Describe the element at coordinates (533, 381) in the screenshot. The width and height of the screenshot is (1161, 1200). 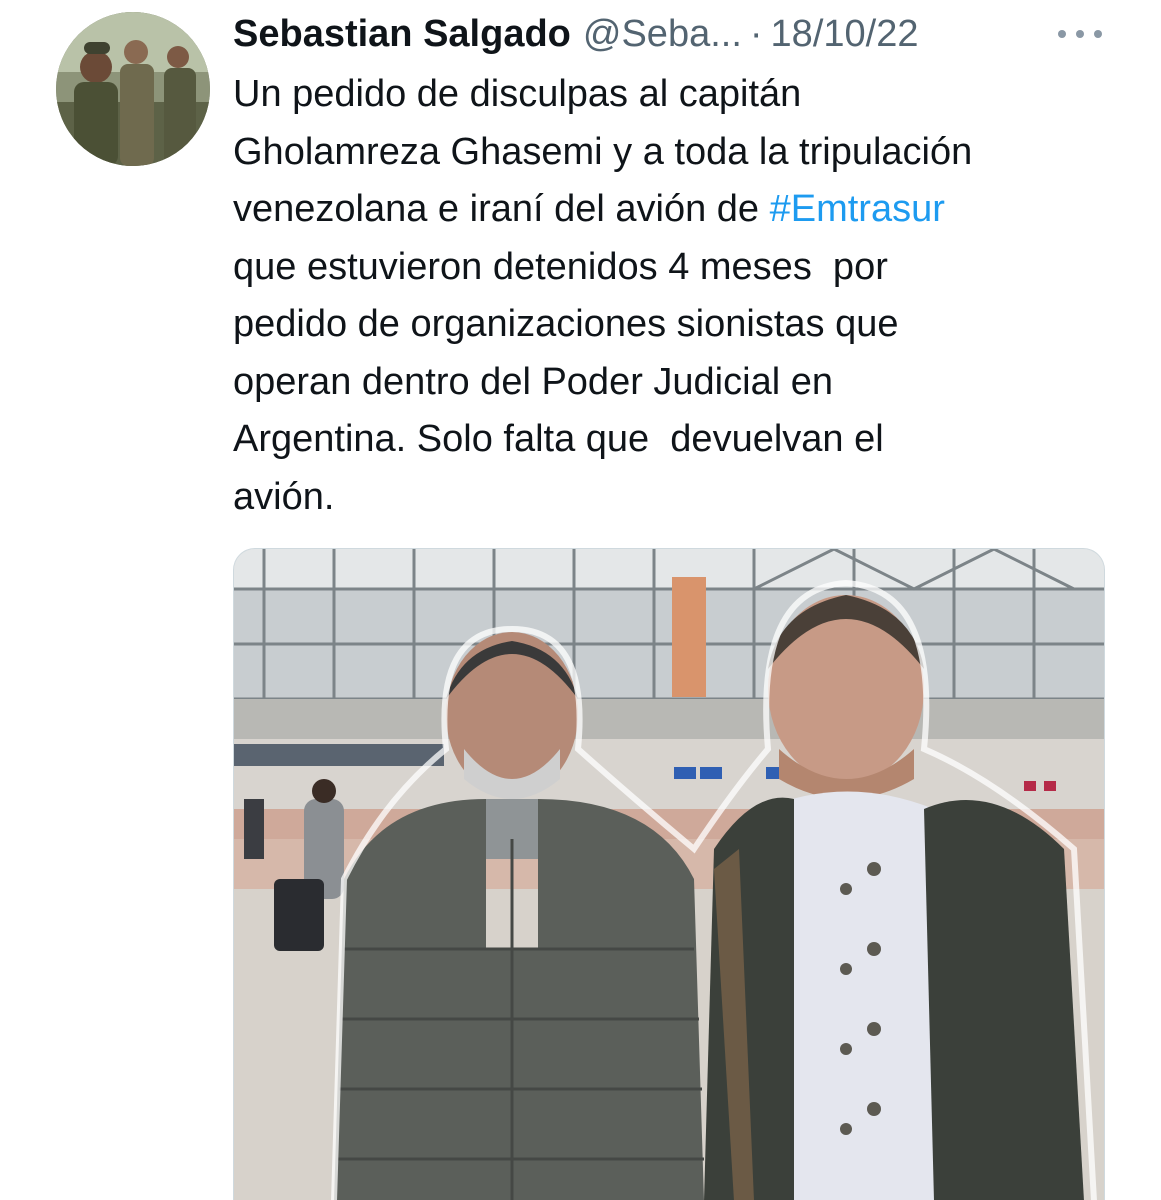
I see `tweet-text-line: operan dentro del Poder Judicial en` at that location.